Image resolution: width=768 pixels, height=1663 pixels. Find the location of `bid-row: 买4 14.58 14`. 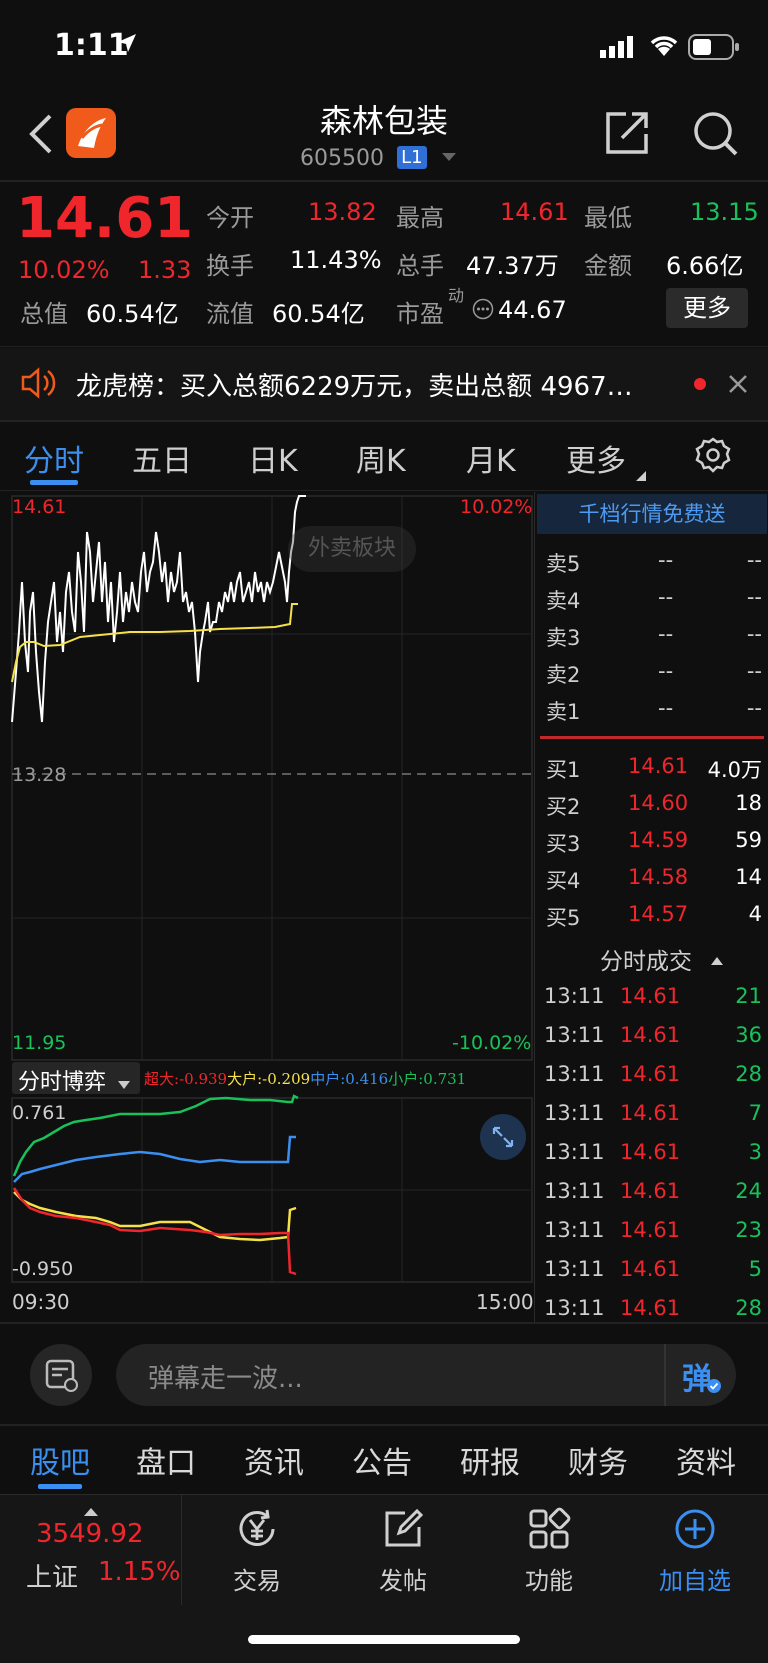

bid-row: 买4 14.58 14 is located at coordinates (654, 879).